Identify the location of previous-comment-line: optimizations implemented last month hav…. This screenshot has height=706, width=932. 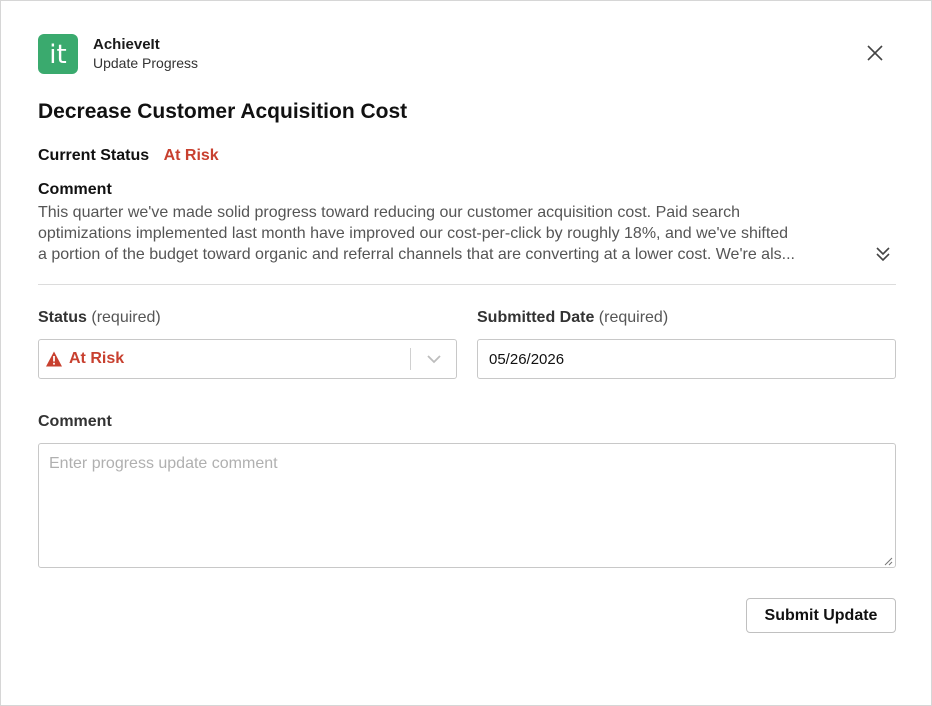
(413, 233).